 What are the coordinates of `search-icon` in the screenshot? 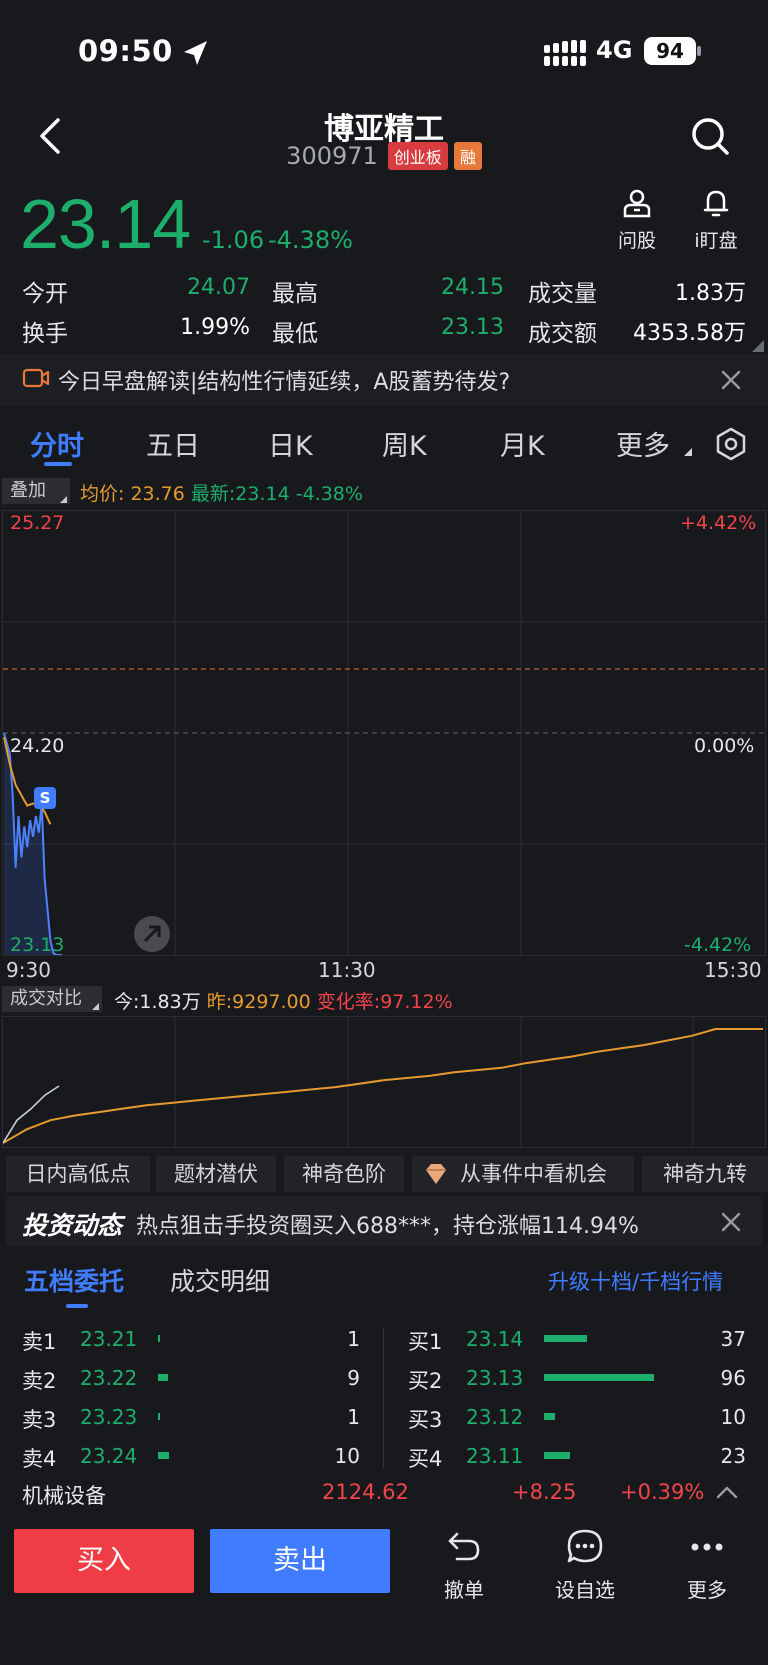 It's located at (710, 136).